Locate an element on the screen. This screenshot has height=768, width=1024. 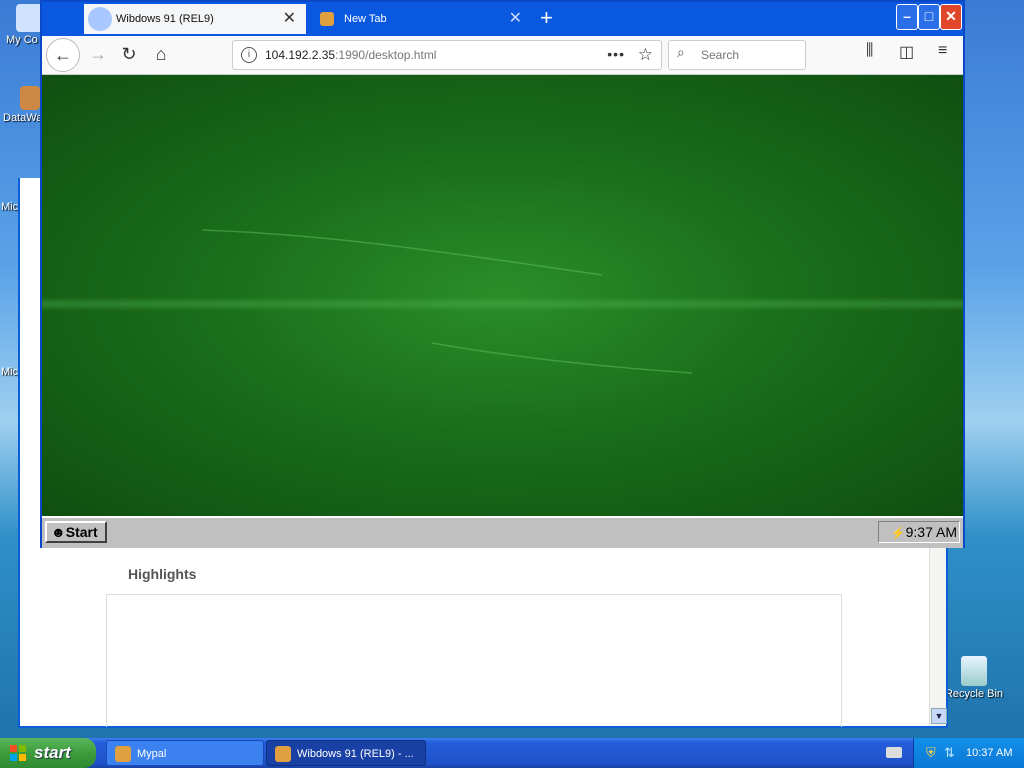
emulated-clock: ⚡9:37 AM is located at coordinates (919, 532).